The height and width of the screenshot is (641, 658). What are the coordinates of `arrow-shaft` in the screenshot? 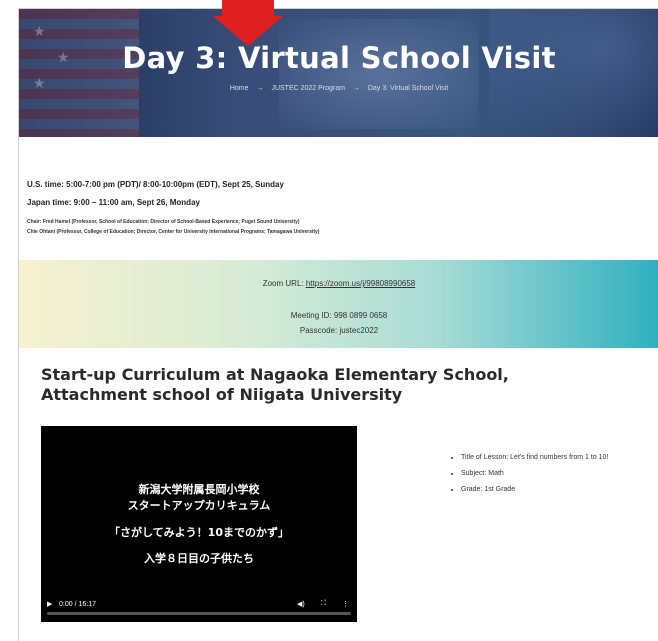 It's located at (248, 8).